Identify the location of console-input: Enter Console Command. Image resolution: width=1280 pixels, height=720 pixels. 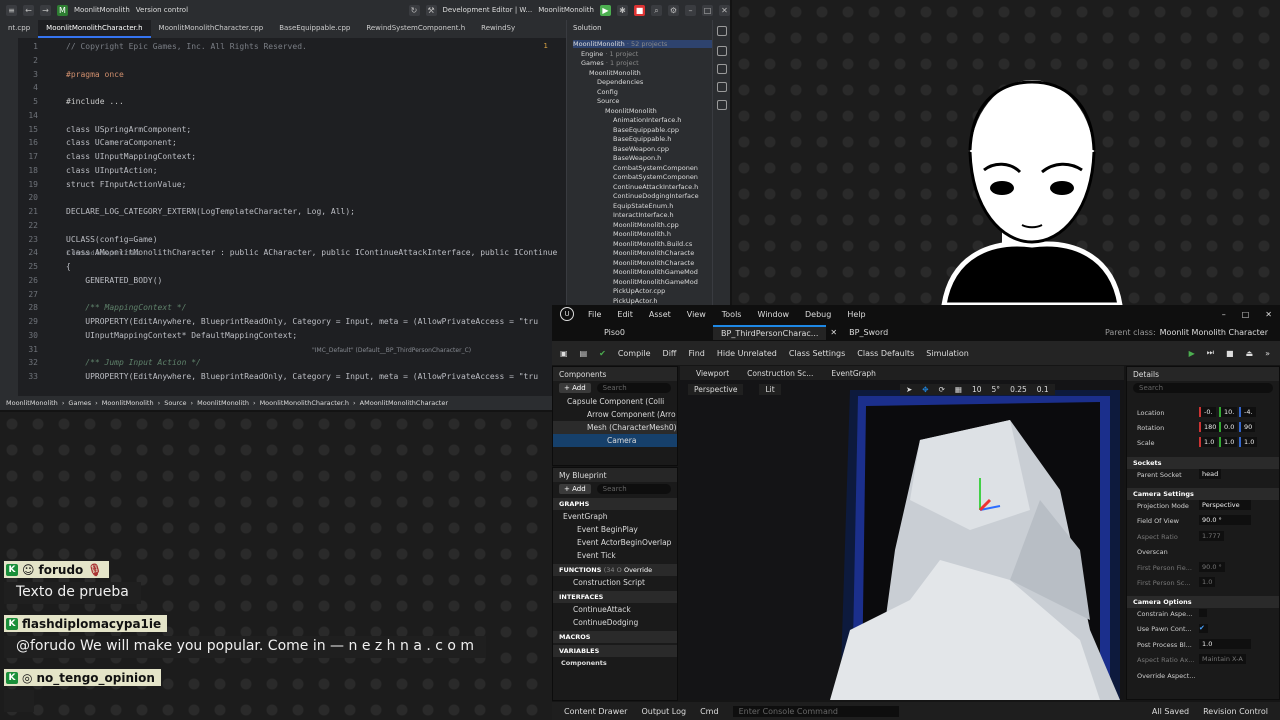
(815, 711).